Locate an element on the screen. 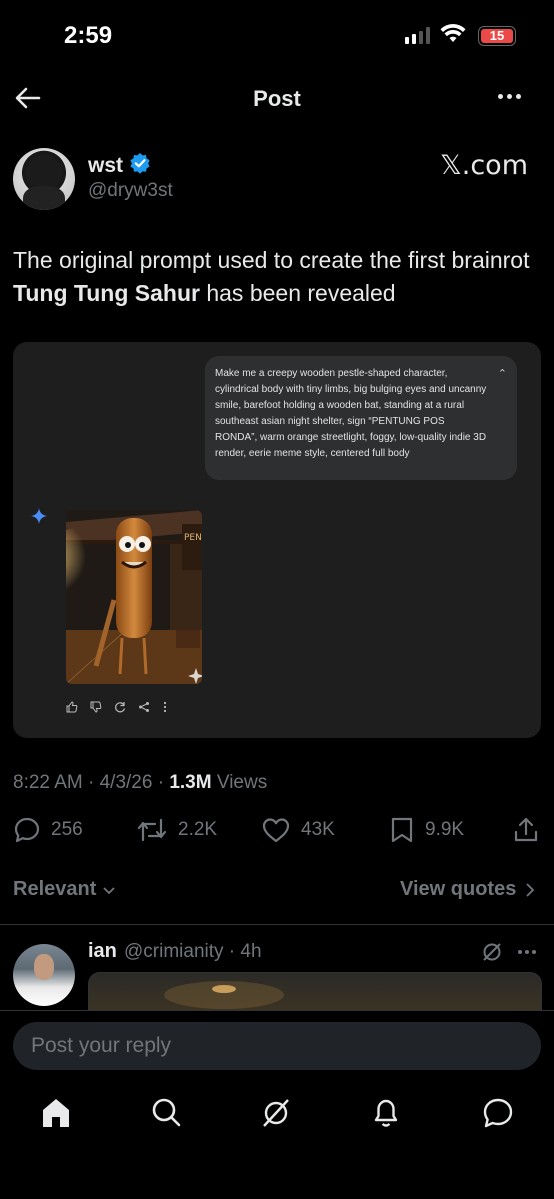 This screenshot has width=554, height=1199. view-quotes-label: View quotes is located at coordinates (458, 889).